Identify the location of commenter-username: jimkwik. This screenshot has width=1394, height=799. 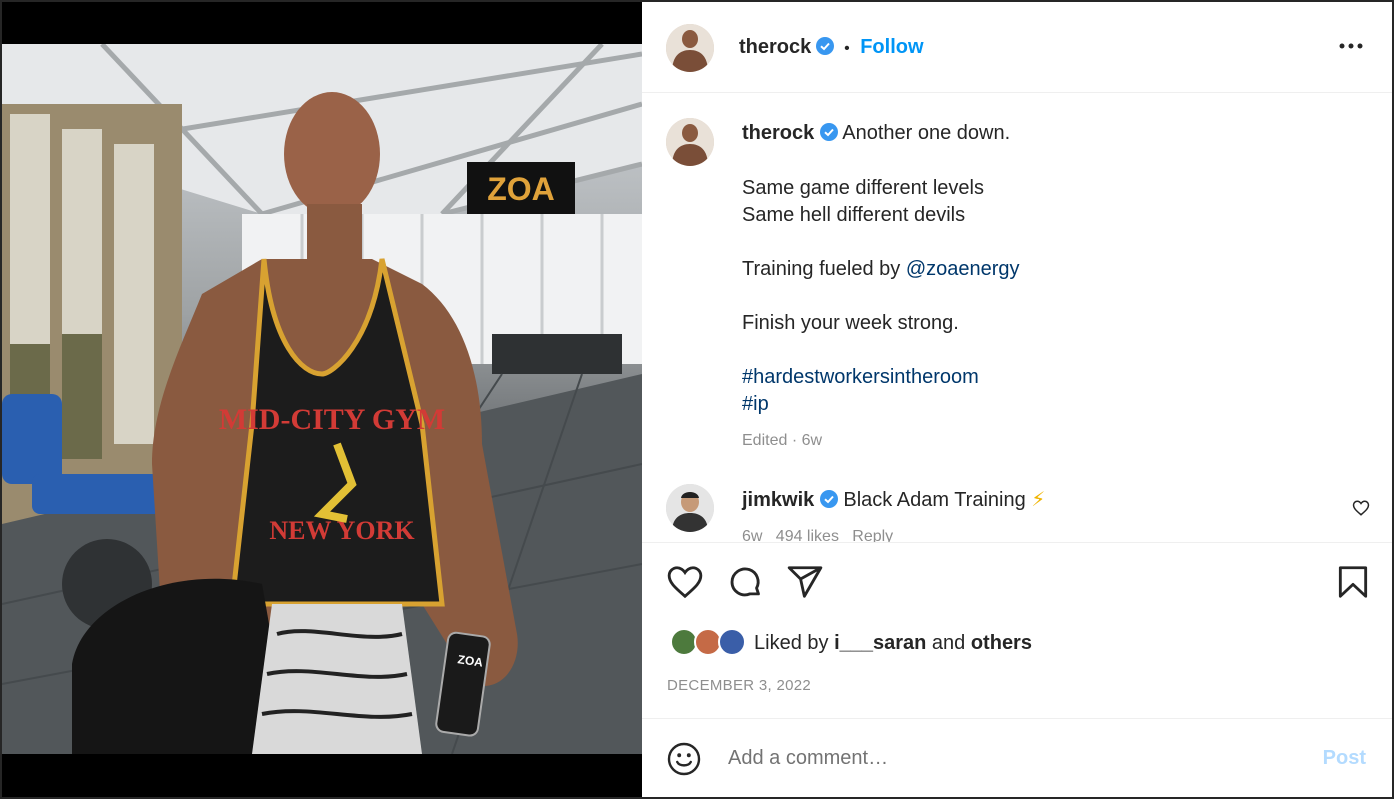
(778, 500).